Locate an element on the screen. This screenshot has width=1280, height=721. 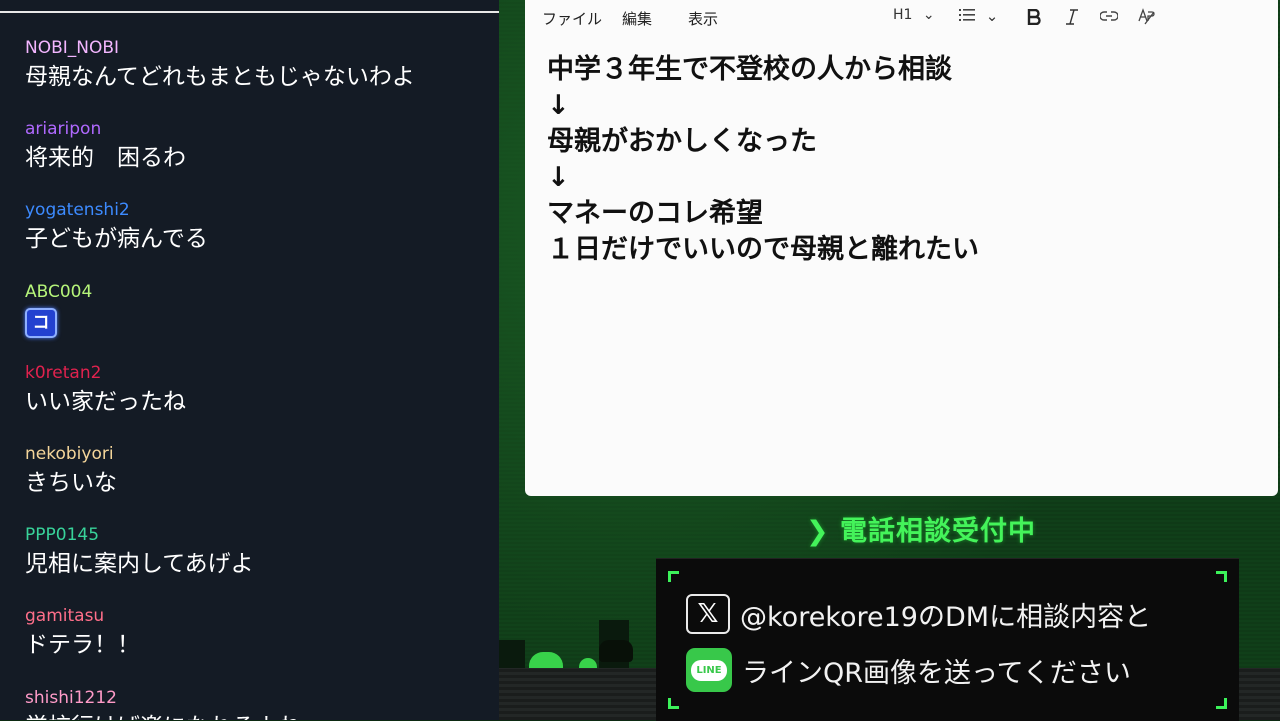
line-contact-row: LINE ラインQR画像を送ってください is located at coordinates (908, 670).